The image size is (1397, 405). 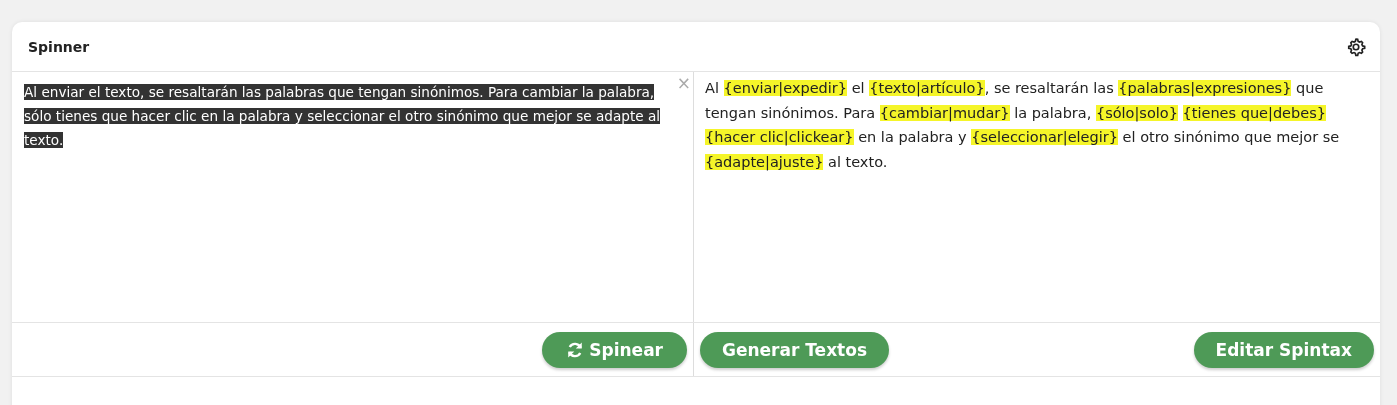 What do you see at coordinates (575, 349) in the screenshot?
I see `refresh-icon` at bounding box center [575, 349].